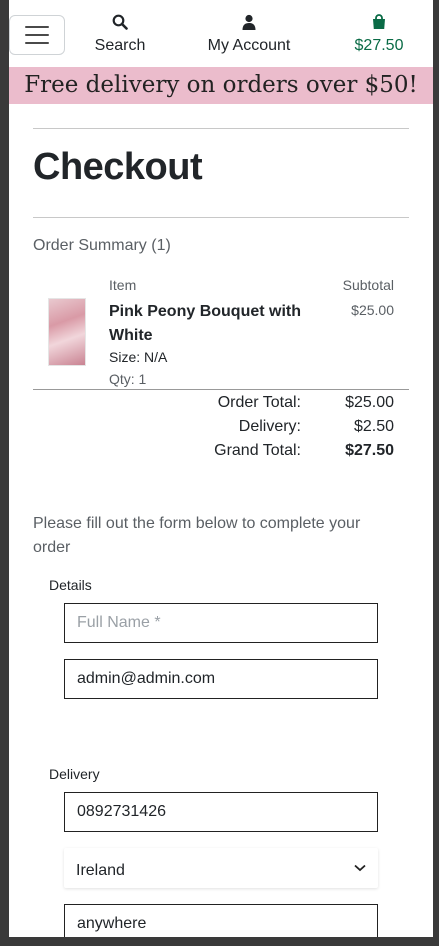  I want to click on column-header-subtotal: Subtotal, so click(368, 285).